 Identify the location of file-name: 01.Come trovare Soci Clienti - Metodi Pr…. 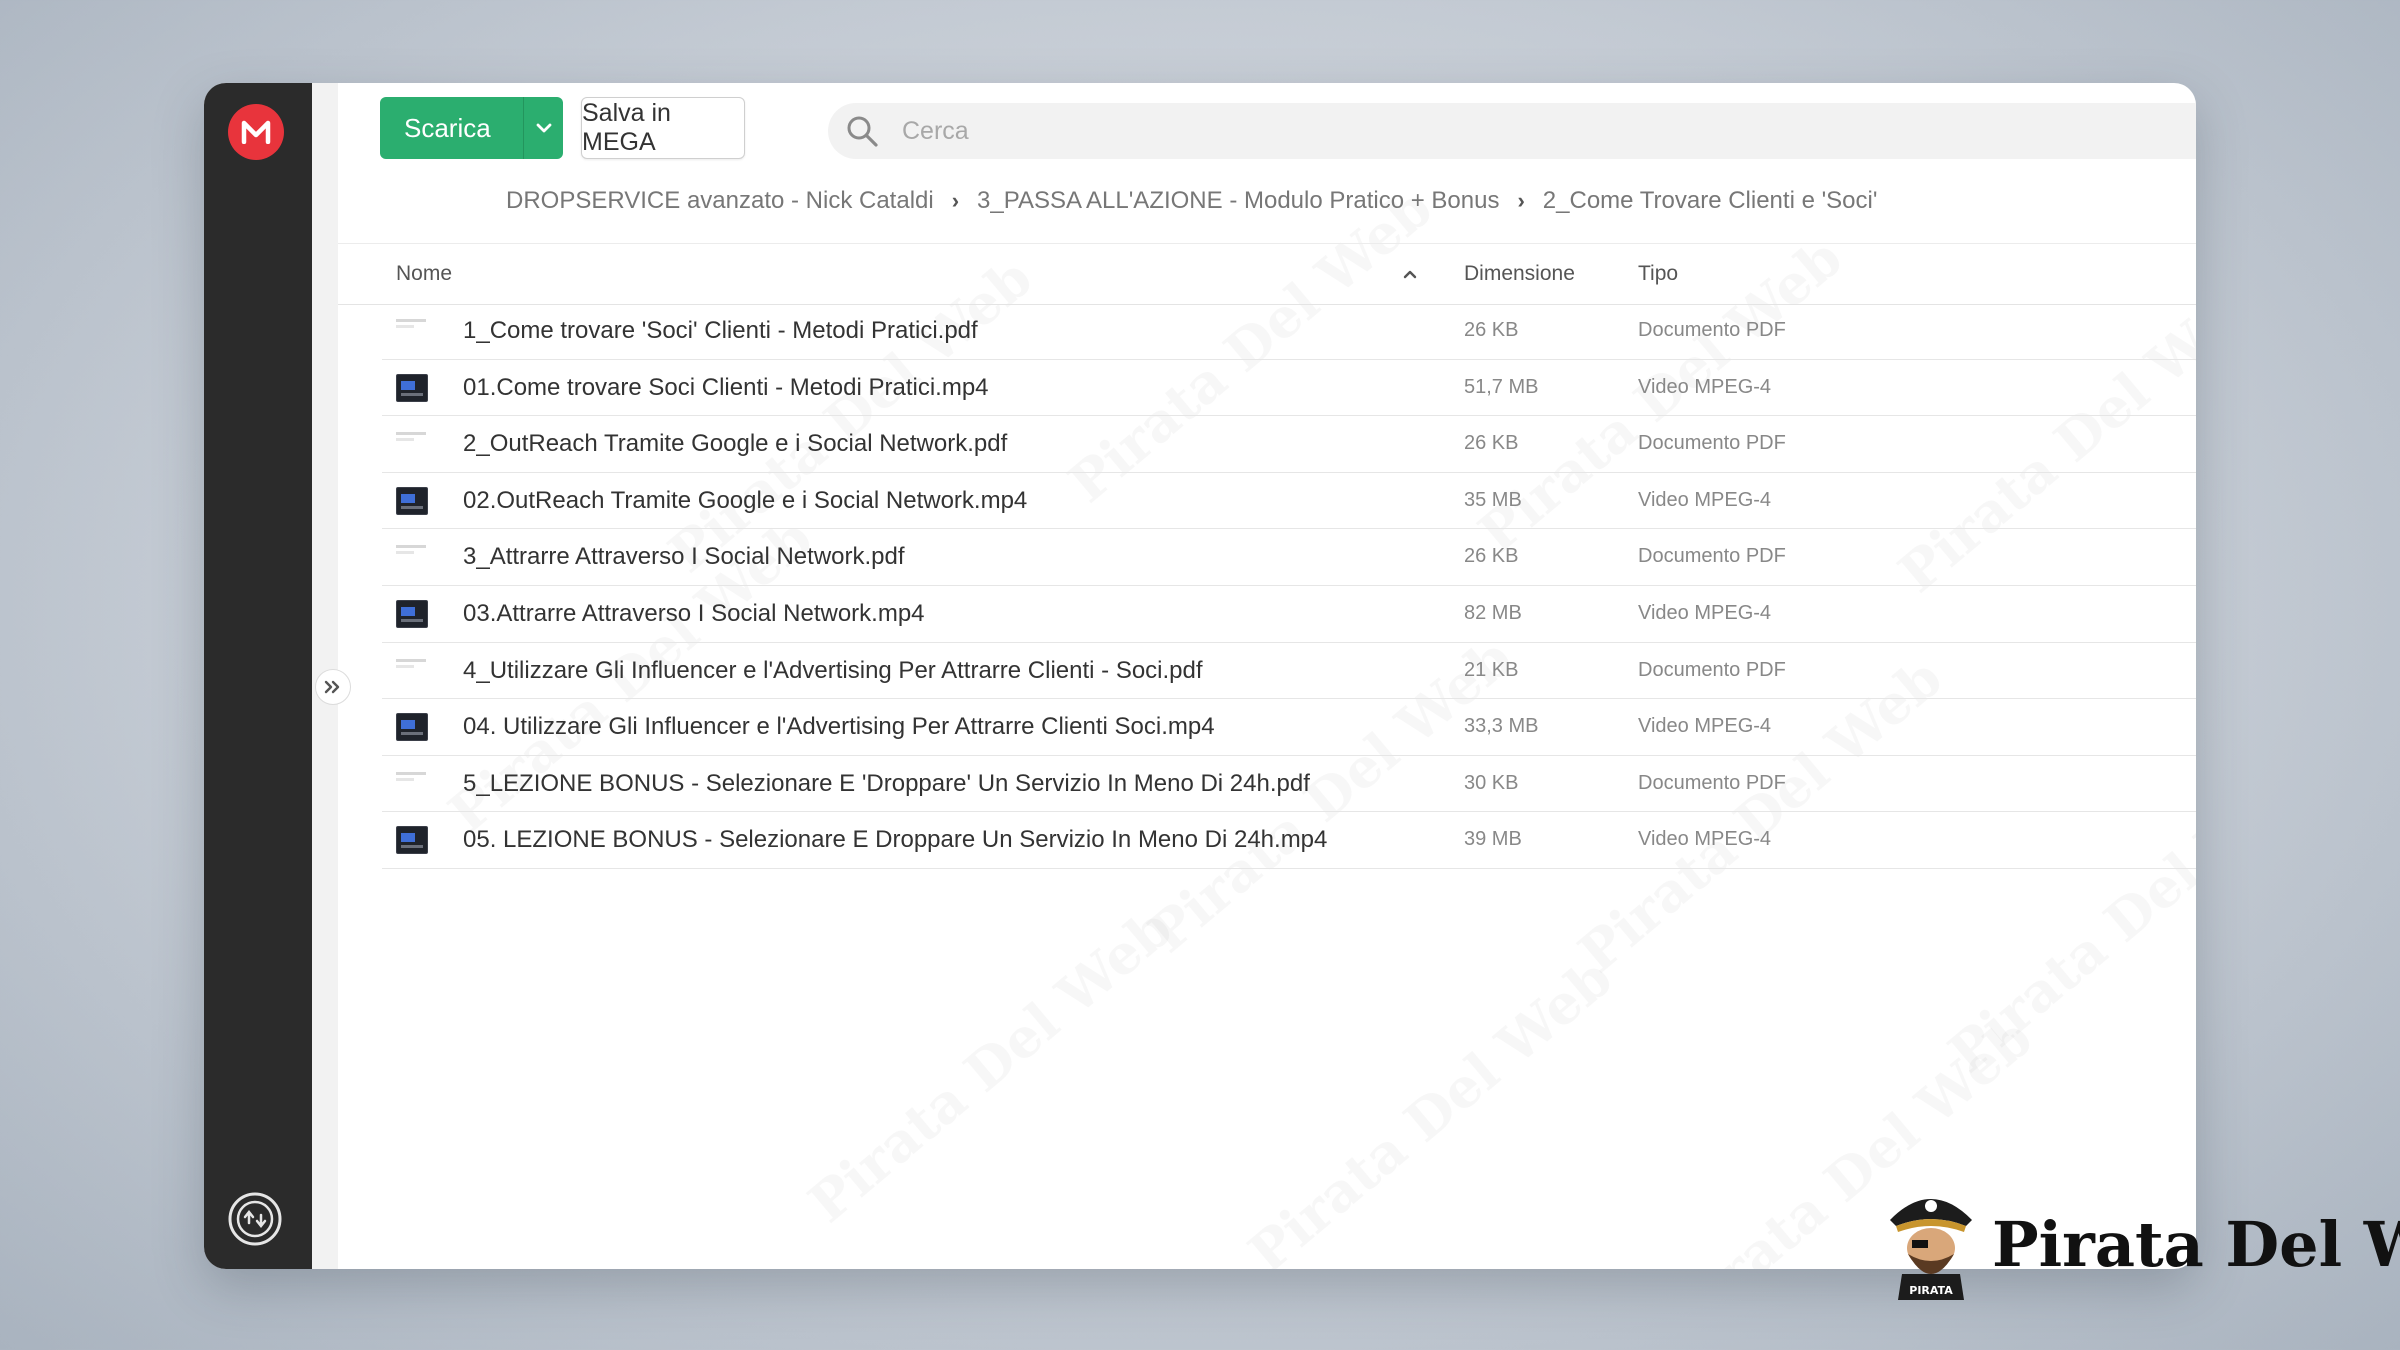
(726, 387).